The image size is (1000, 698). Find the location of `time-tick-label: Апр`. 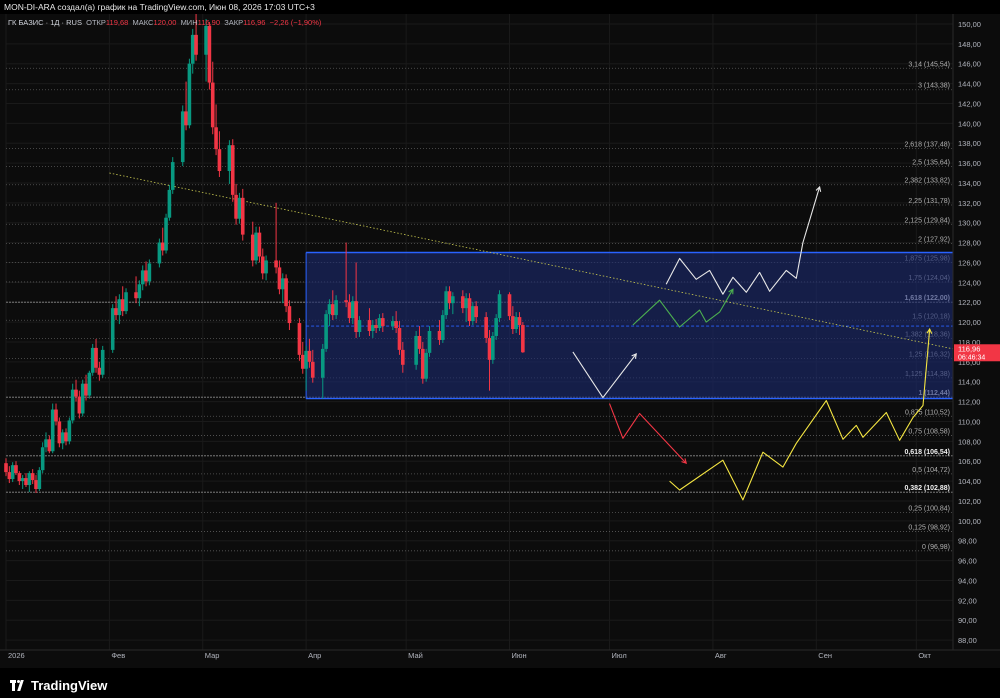

time-tick-label: Апр is located at coordinates (314, 655).